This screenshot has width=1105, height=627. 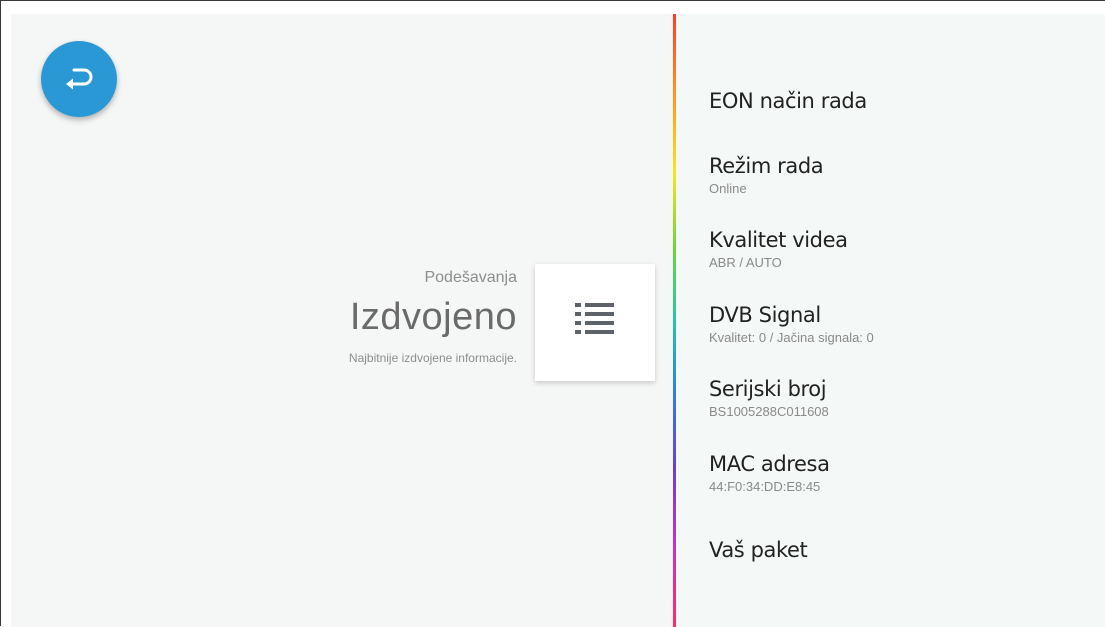 What do you see at coordinates (769, 464) in the screenshot?
I see `menu-item-label: MAC adresa` at bounding box center [769, 464].